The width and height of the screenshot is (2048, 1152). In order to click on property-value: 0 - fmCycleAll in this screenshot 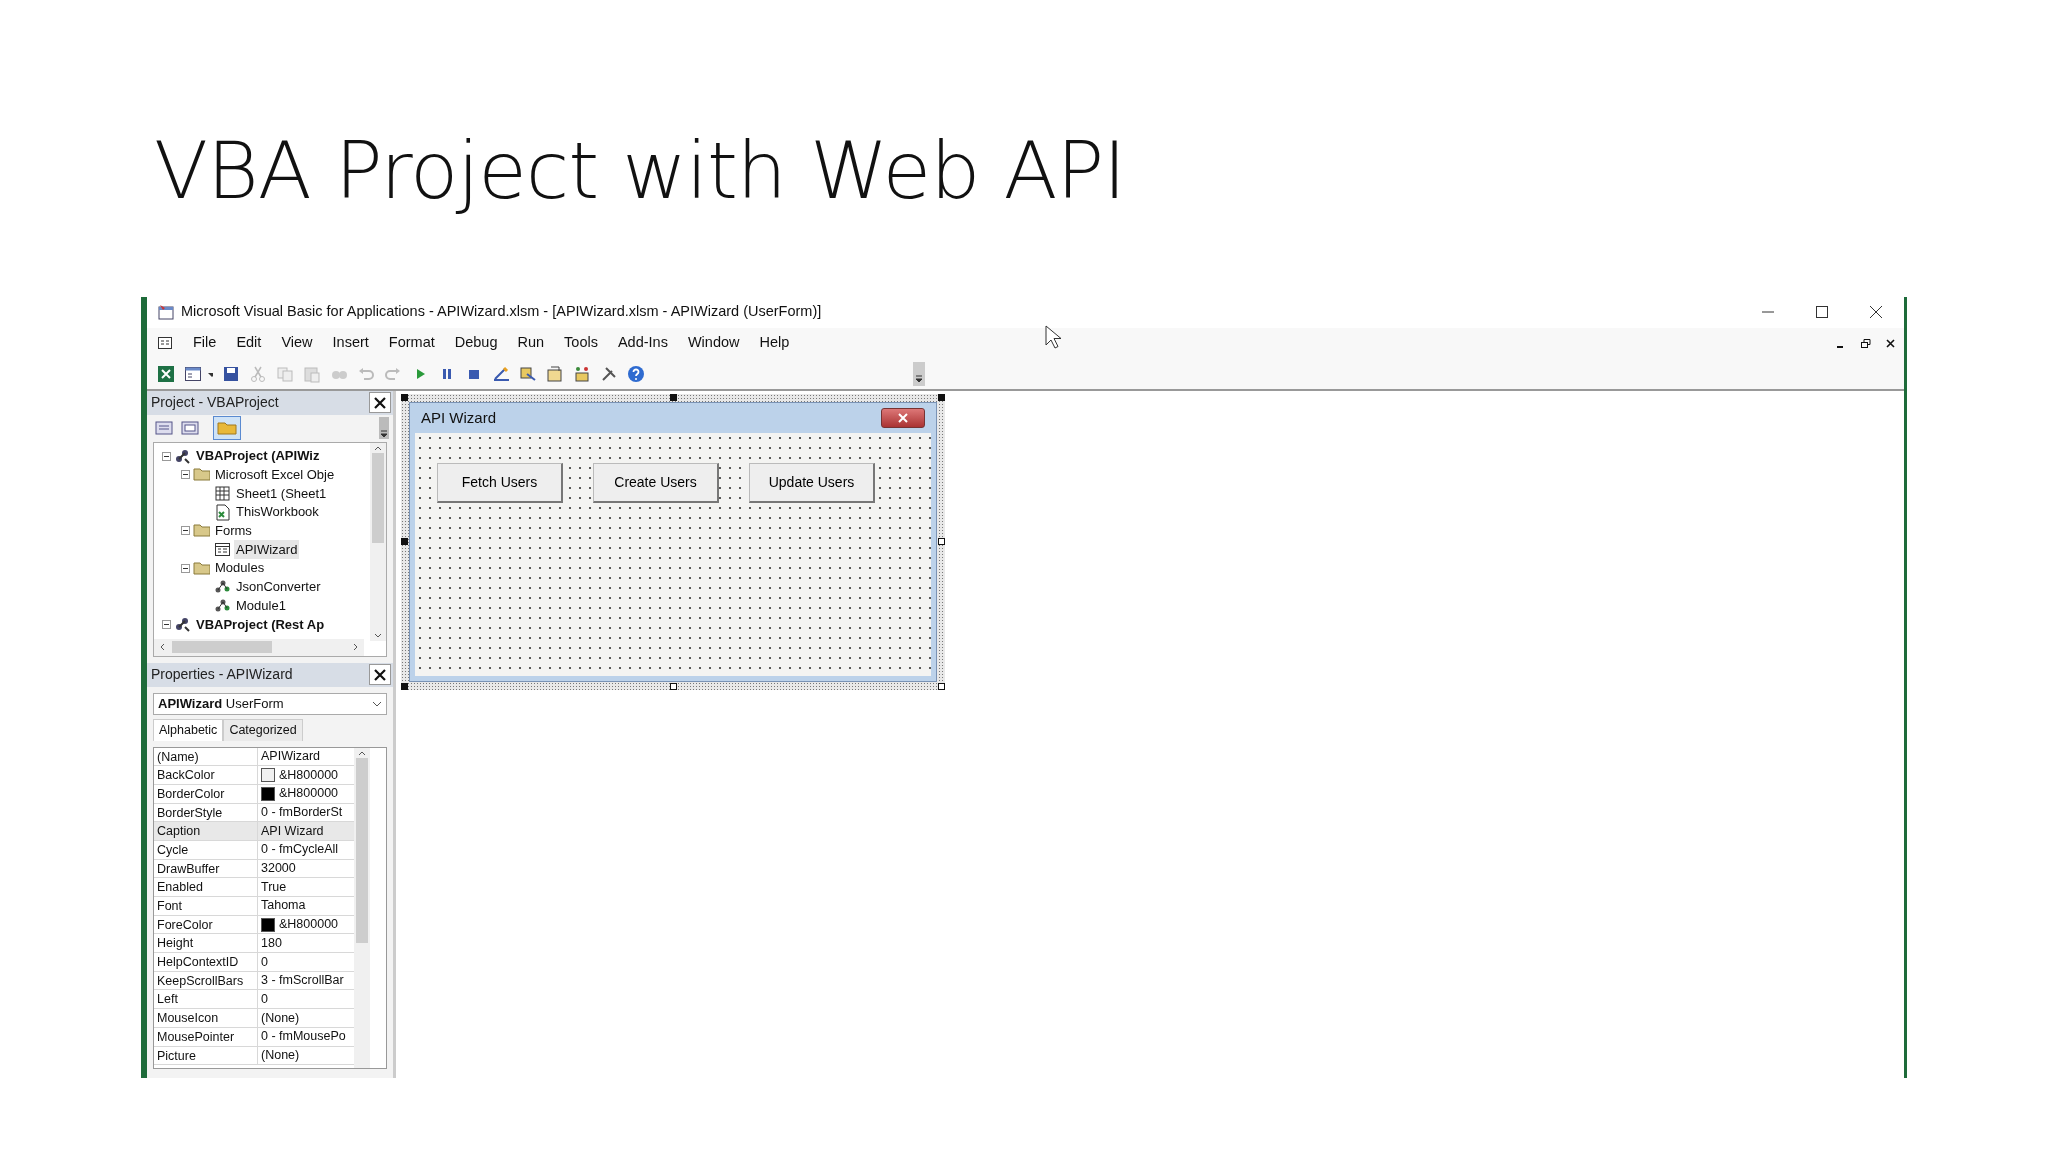, I will do `click(300, 850)`.